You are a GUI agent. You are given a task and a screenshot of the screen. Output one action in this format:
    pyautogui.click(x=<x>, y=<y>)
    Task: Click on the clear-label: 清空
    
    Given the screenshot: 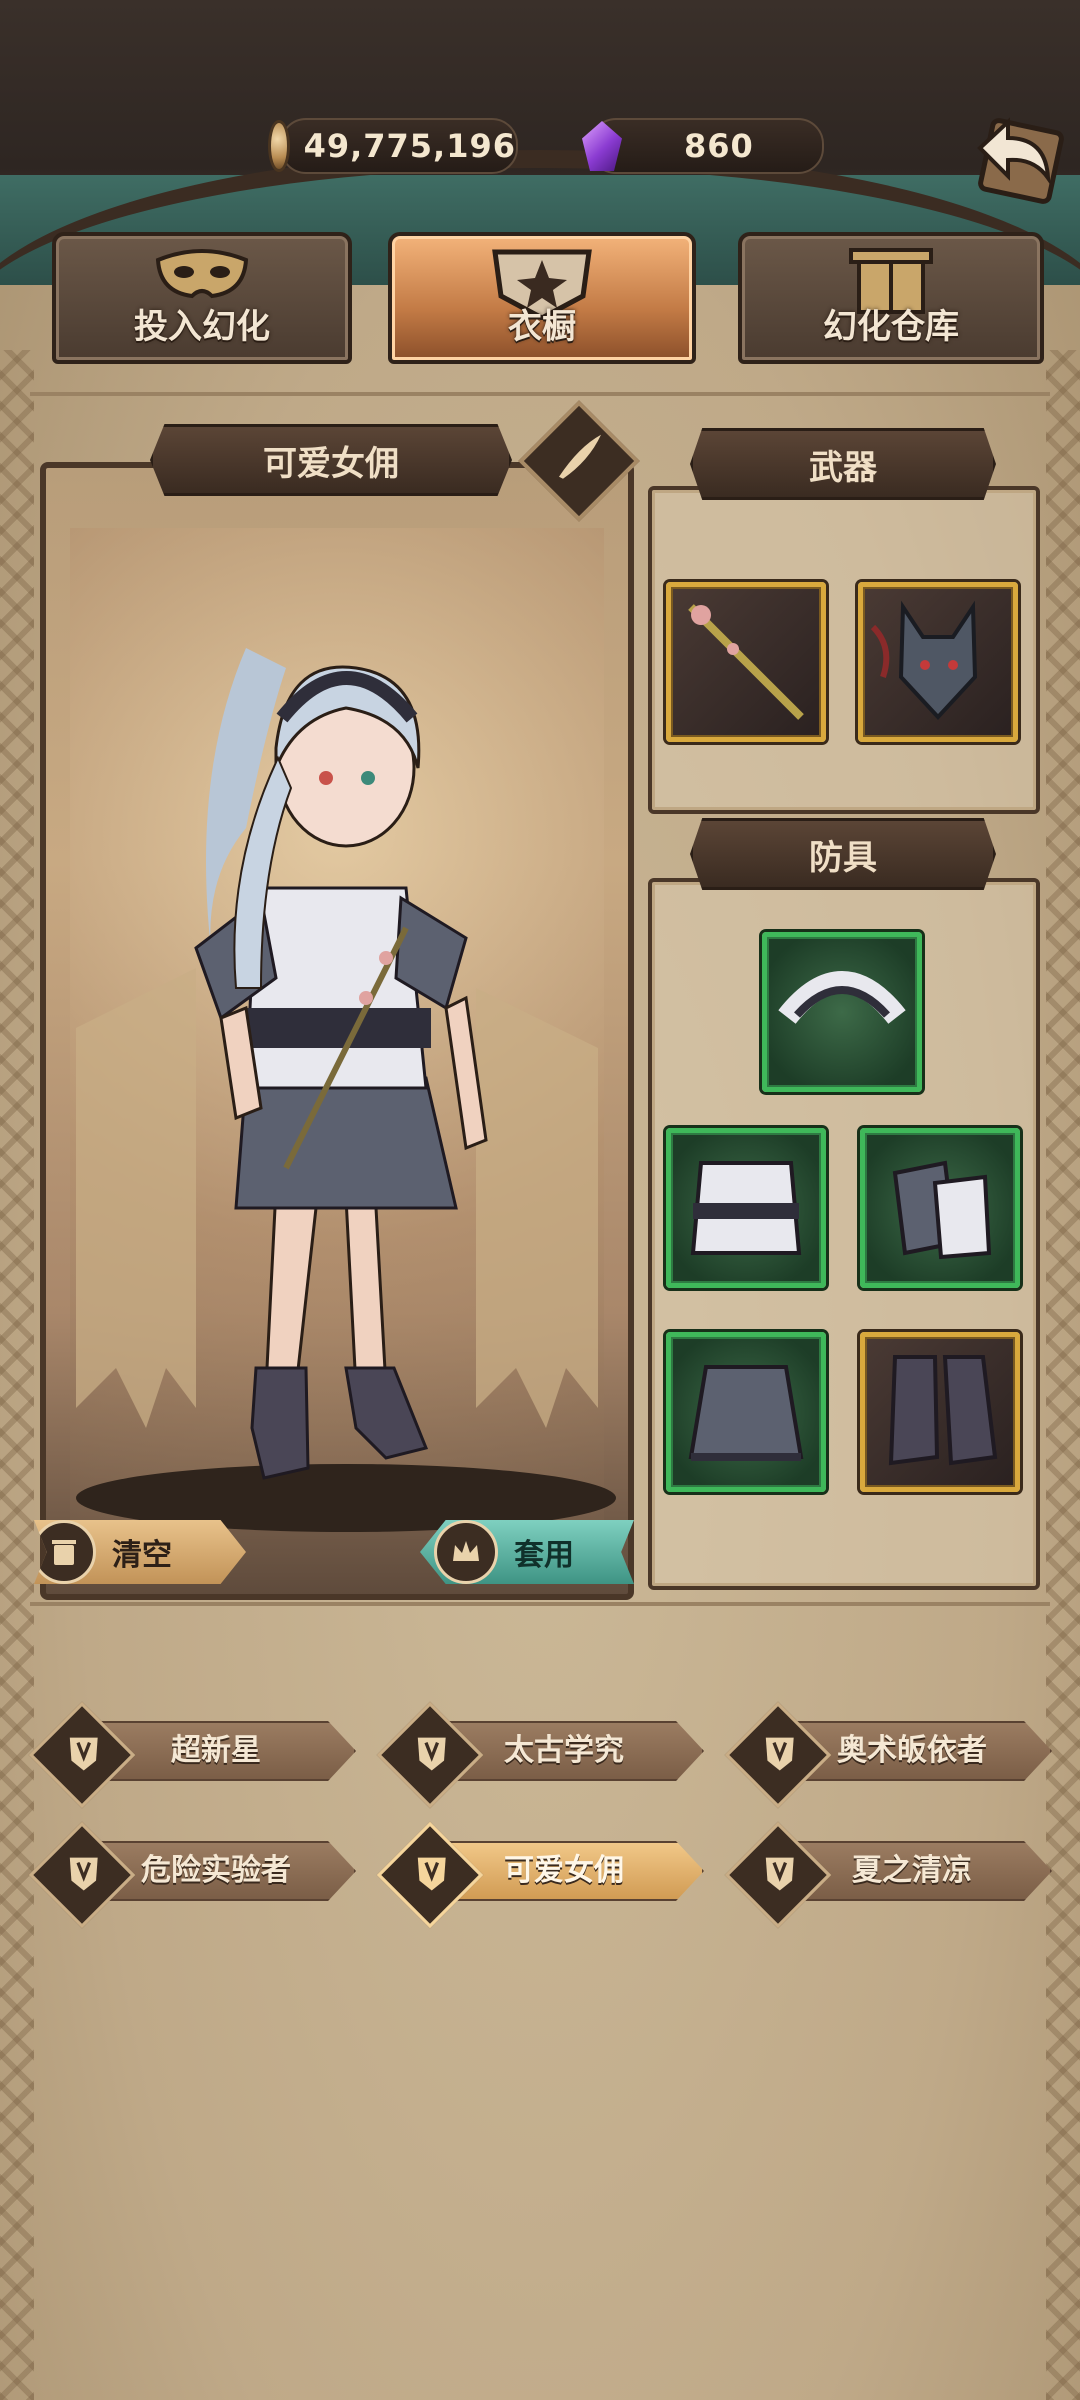 What is the action you would take?
    pyautogui.click(x=142, y=1555)
    